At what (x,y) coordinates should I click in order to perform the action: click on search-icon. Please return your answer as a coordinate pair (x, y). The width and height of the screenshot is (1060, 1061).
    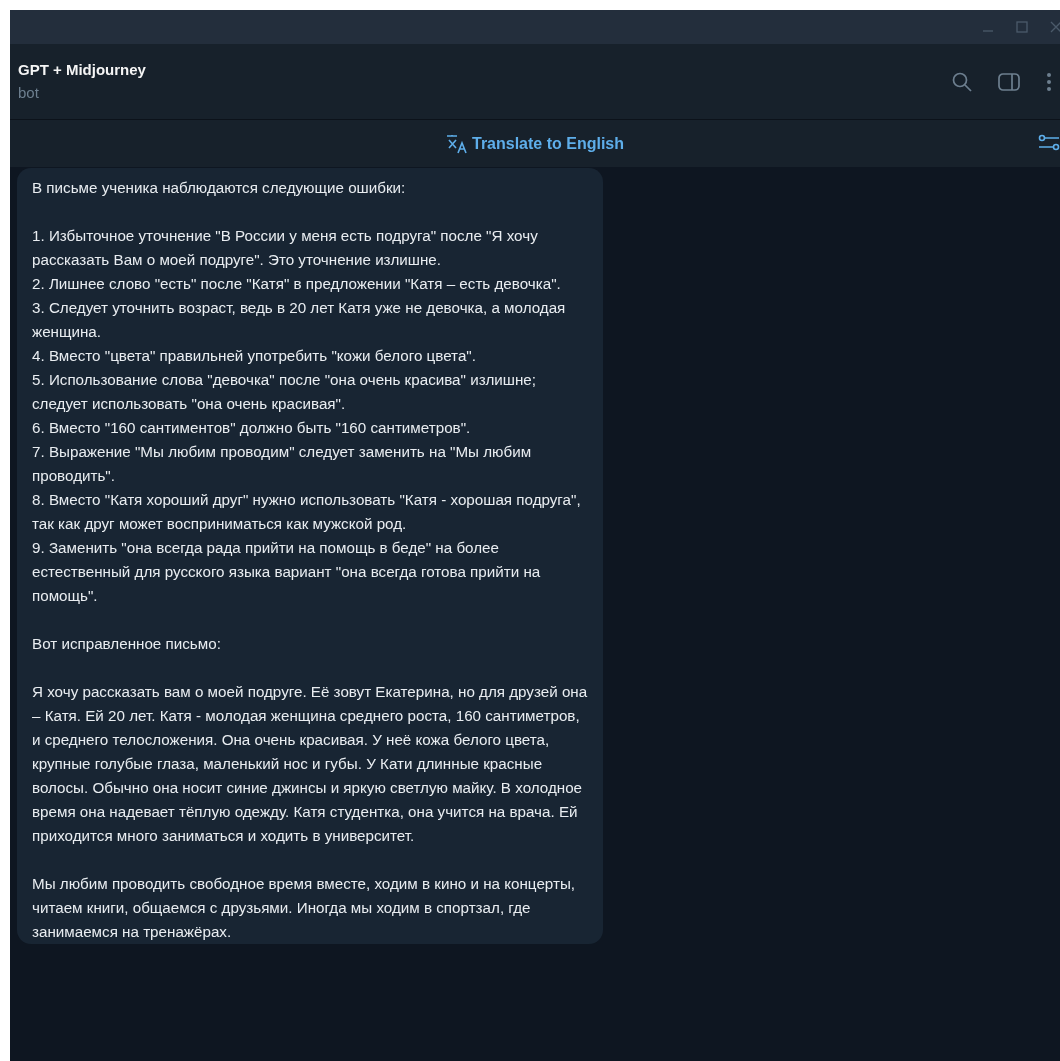
    Looking at the image, I should click on (962, 81).